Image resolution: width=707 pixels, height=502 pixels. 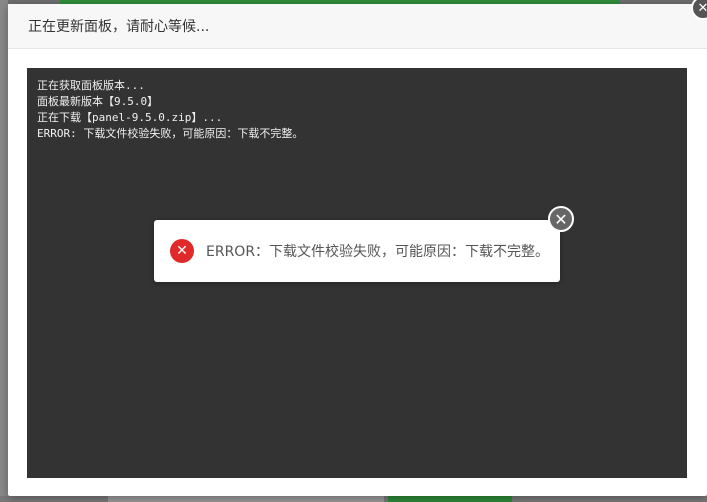 What do you see at coordinates (561, 219) in the screenshot?
I see `toast-close-icon: ✕` at bounding box center [561, 219].